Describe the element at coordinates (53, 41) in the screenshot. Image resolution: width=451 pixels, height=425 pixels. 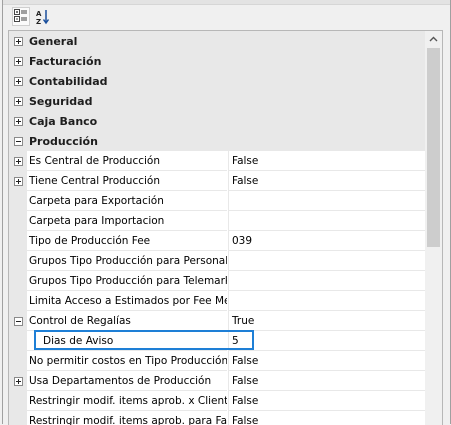
I see `category-label: General` at that location.